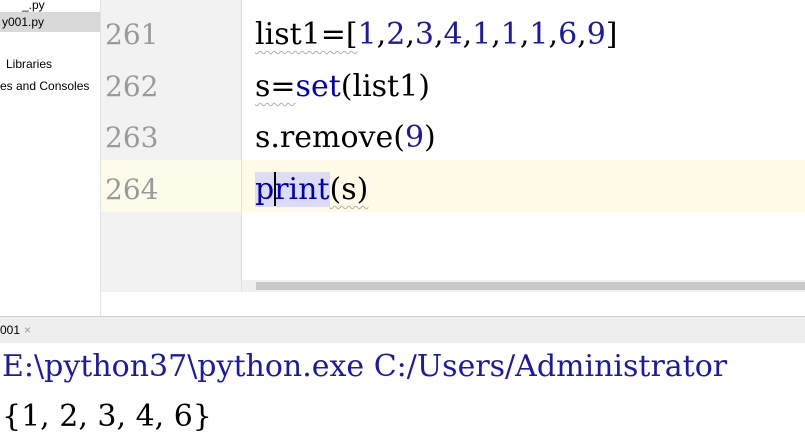 This screenshot has height=441, width=805. I want to click on editor-horizontal-scrollbar, so click(523, 286).